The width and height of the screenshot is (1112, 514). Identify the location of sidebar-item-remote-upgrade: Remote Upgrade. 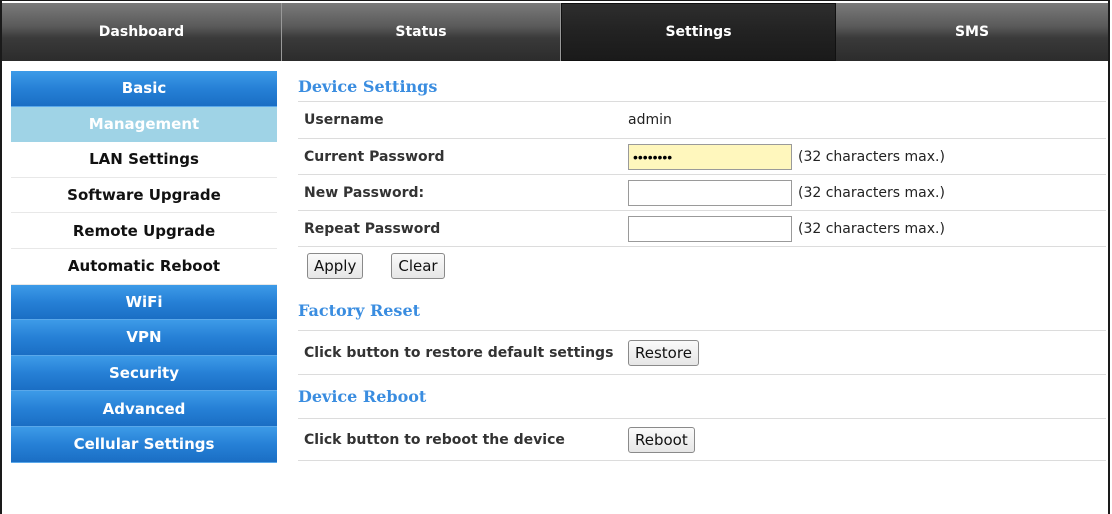
(144, 231).